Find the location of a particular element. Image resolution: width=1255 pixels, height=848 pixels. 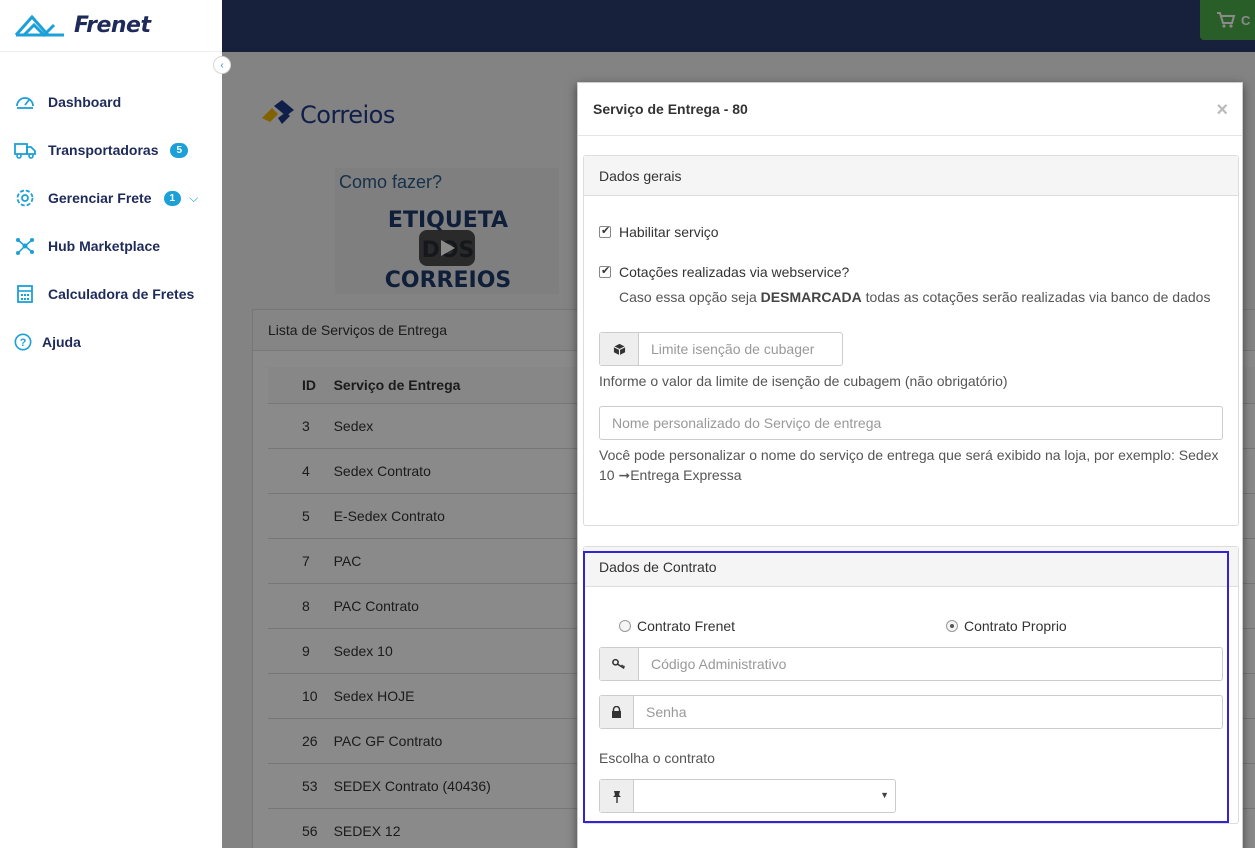

sidebar-item-label: Ajuda is located at coordinates (61, 342).